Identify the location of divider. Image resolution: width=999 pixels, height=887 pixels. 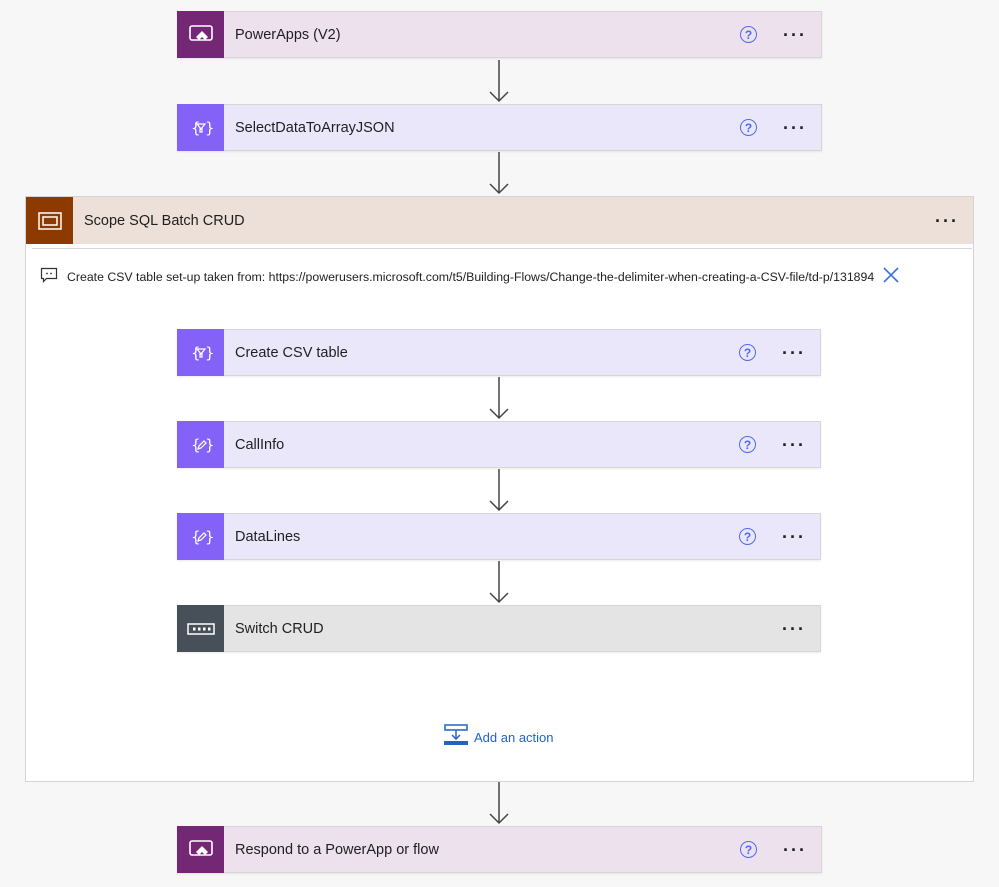
(502, 248).